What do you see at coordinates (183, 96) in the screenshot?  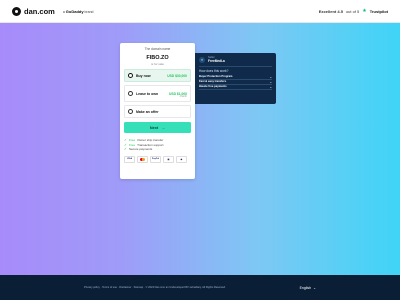 I see `option-price-period: /month` at bounding box center [183, 96].